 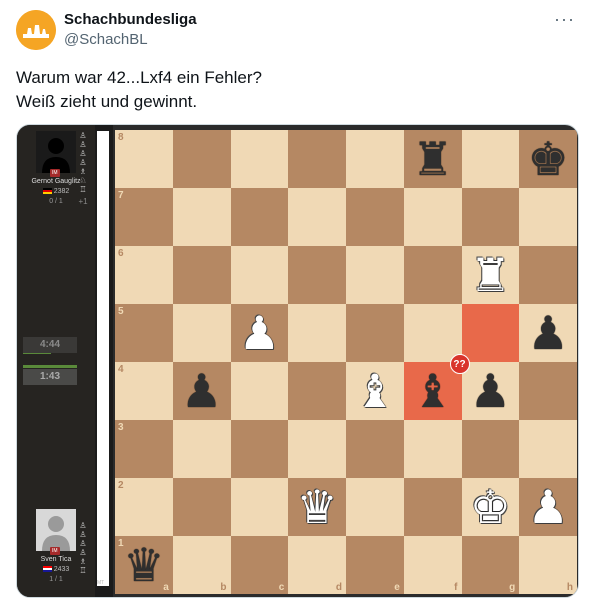 I want to click on black-piece-icon: ♛, so click(x=144, y=565).